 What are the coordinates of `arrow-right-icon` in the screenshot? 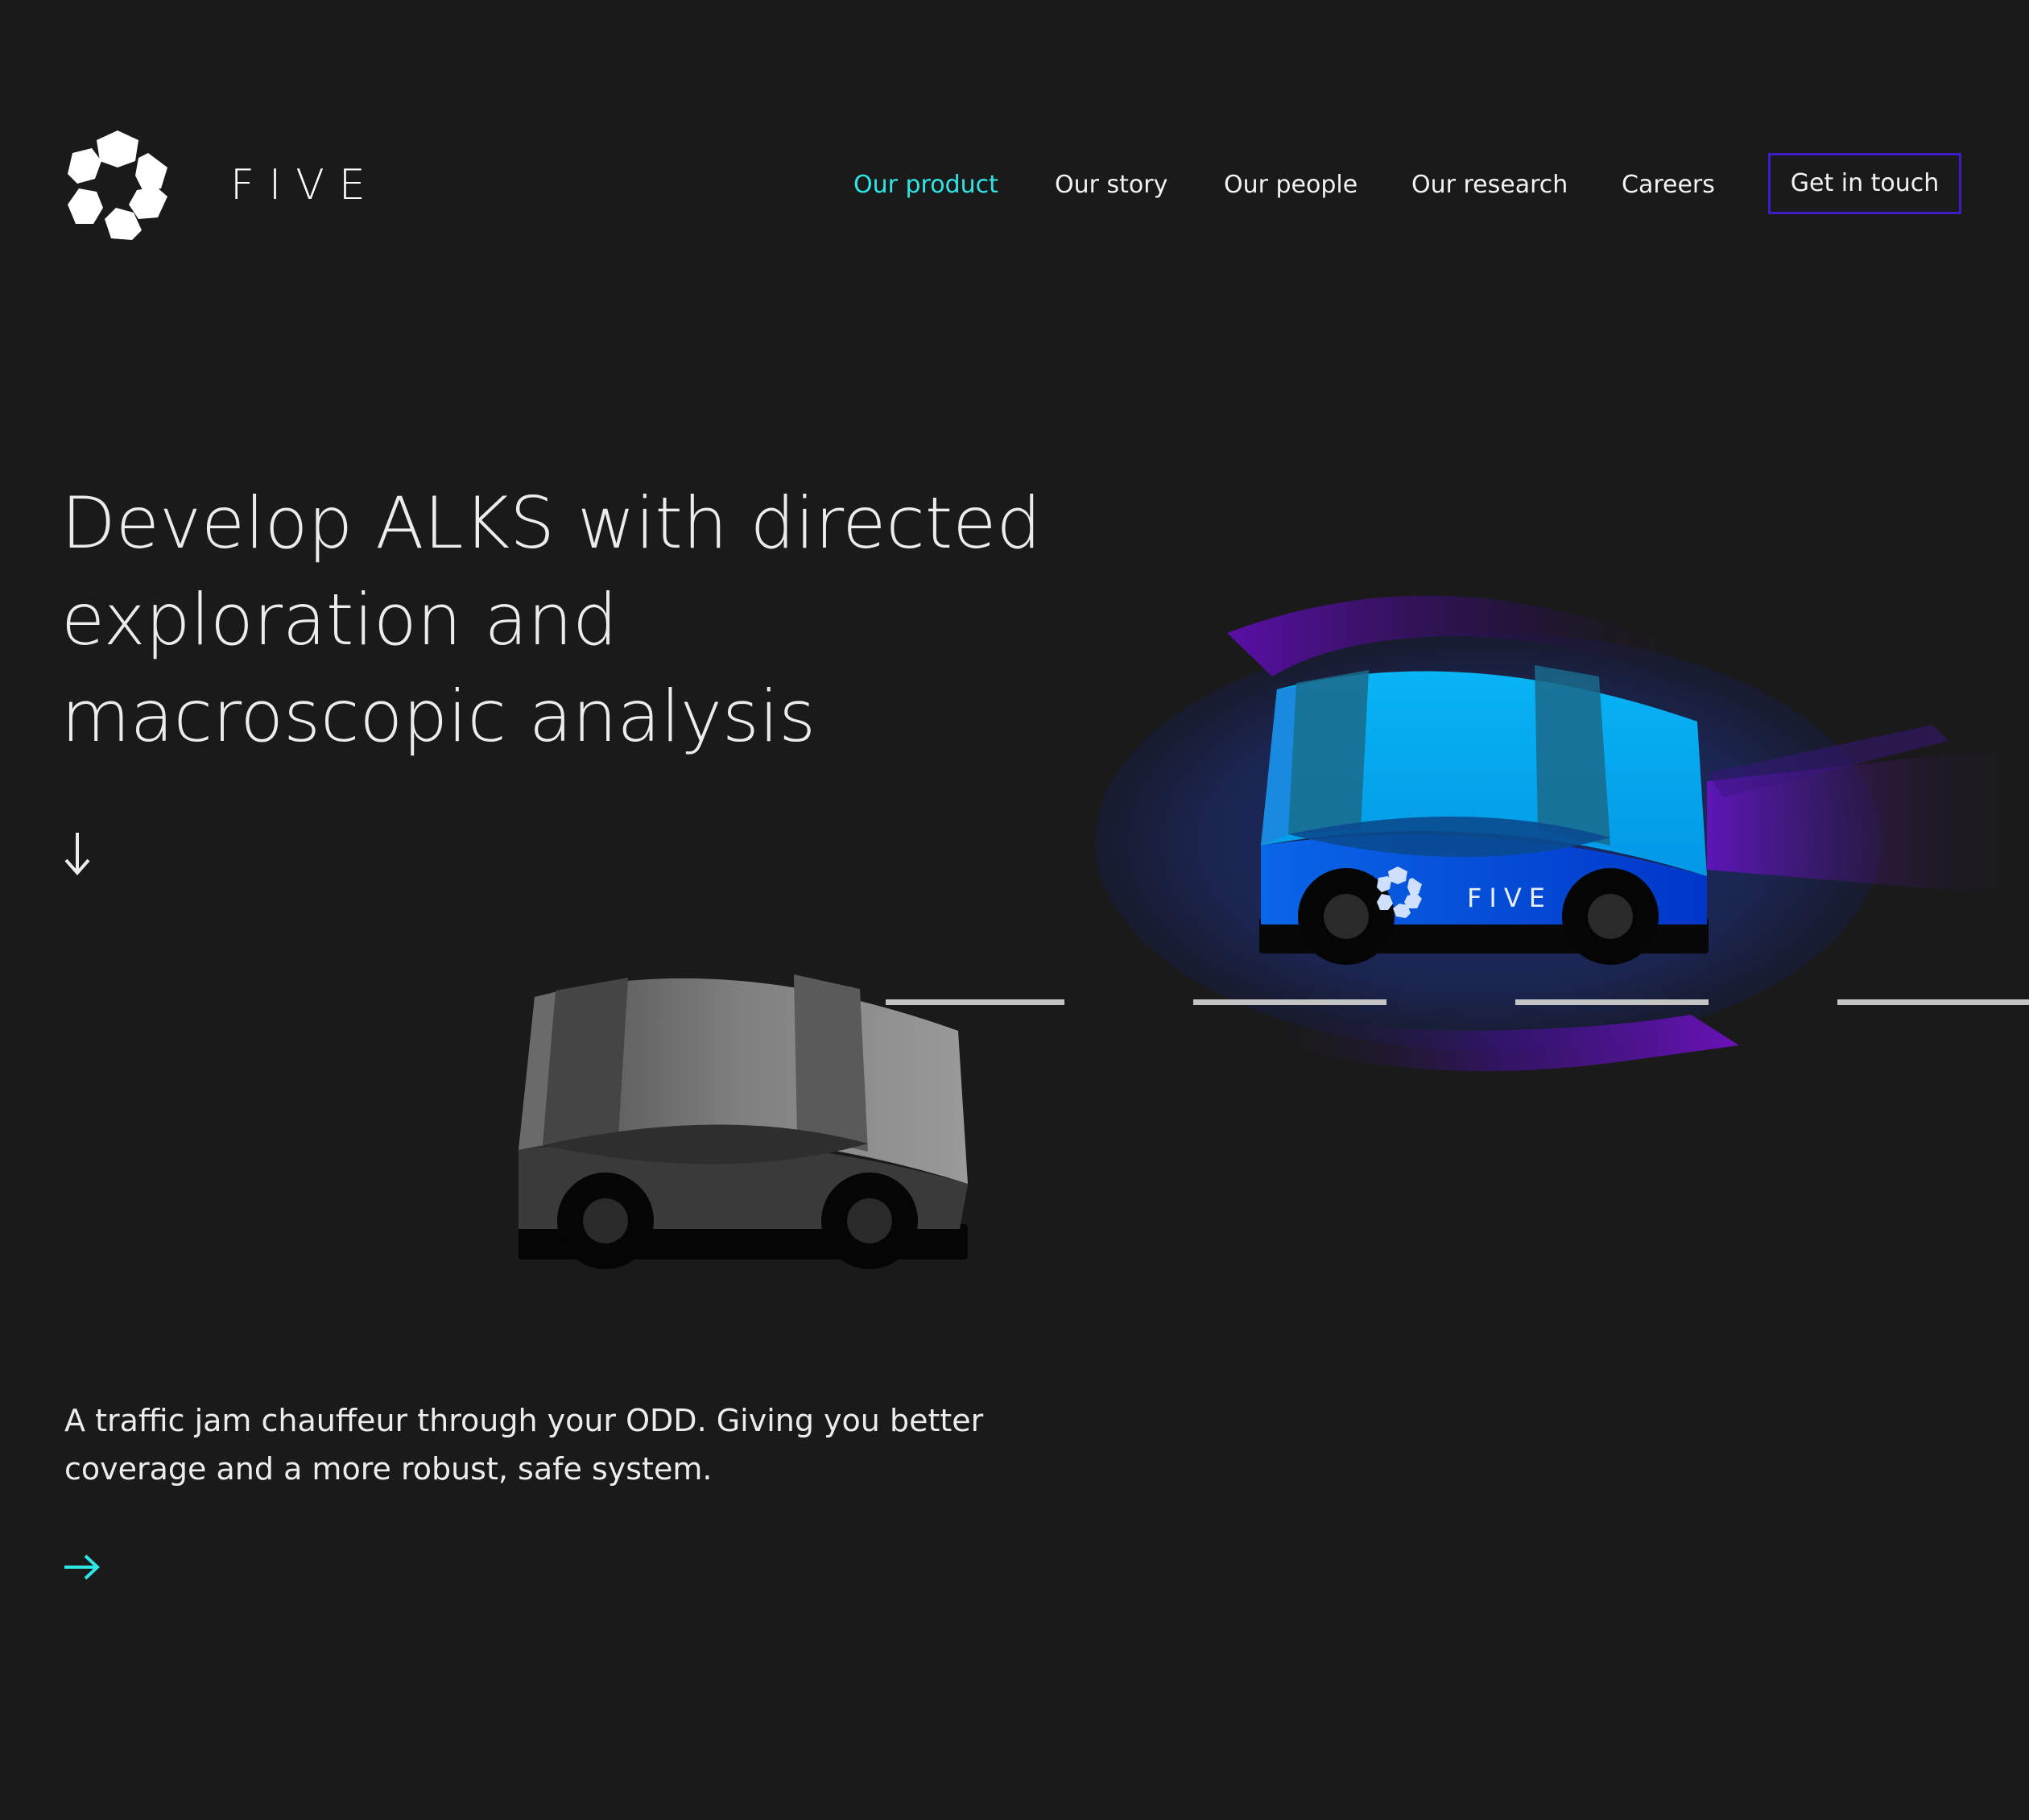 It's located at (82, 1567).